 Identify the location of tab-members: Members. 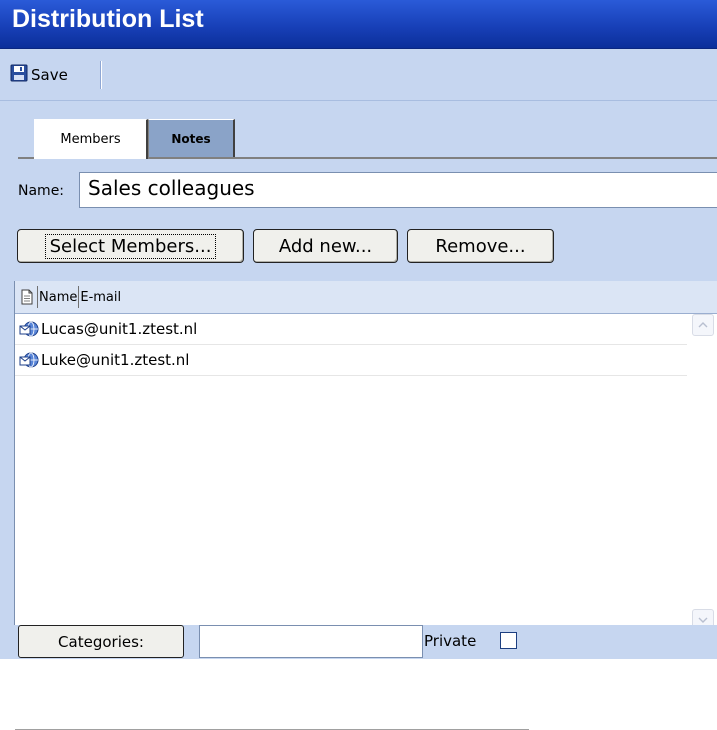
(91, 139).